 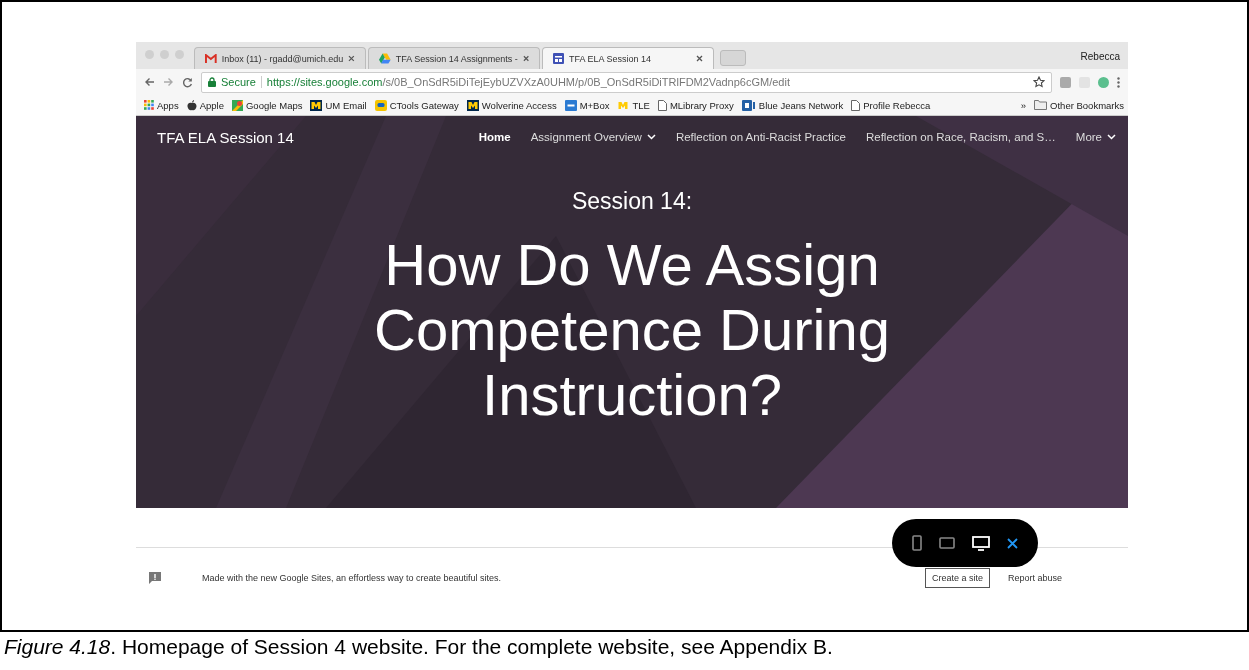 I want to click on bookmark-folder: Other Bookmarks, so click(x=1079, y=105).